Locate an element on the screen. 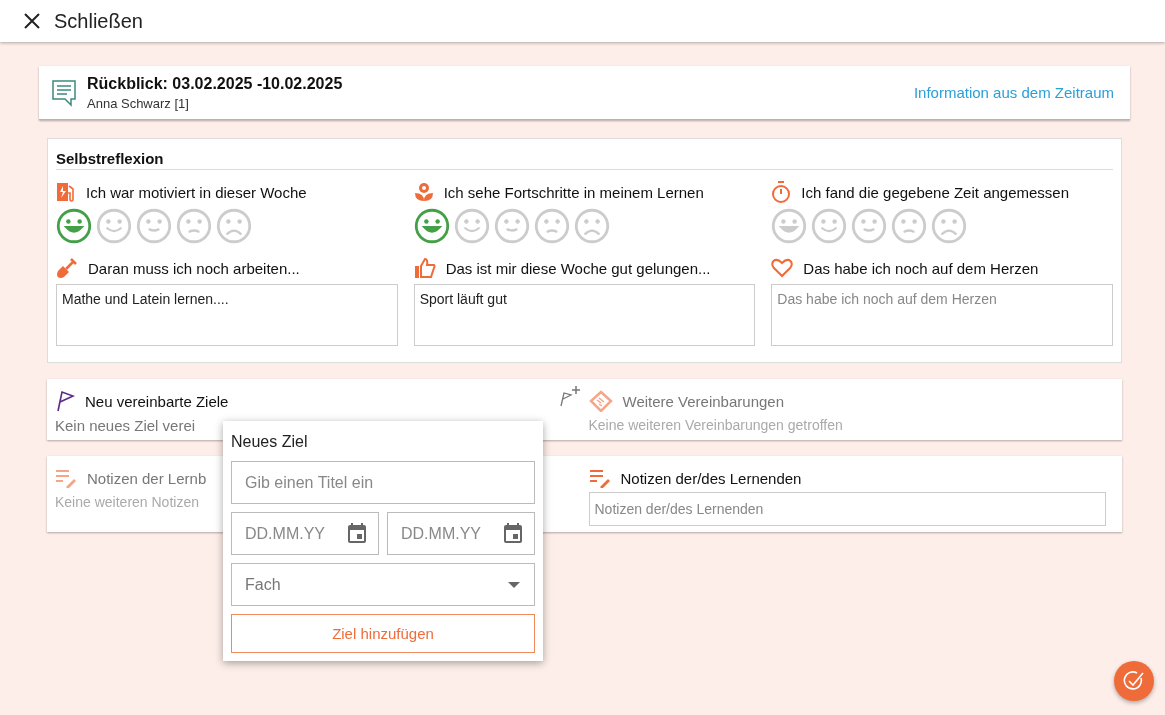  fuel-pump-icon is located at coordinates (66, 192).